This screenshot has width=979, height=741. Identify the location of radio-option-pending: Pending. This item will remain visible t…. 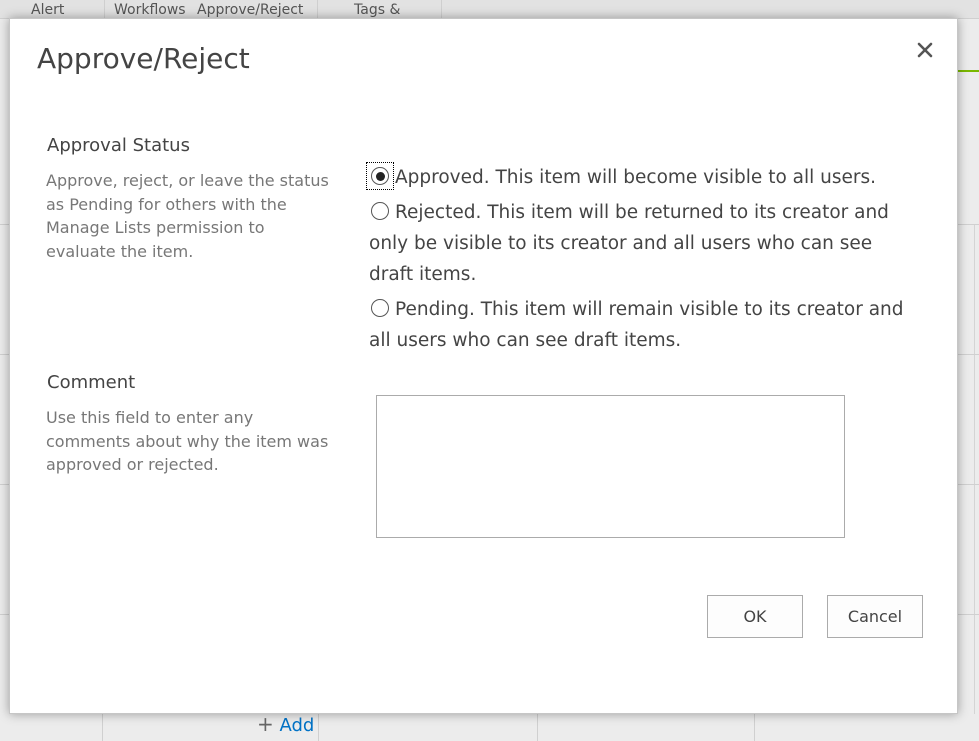
(639, 325).